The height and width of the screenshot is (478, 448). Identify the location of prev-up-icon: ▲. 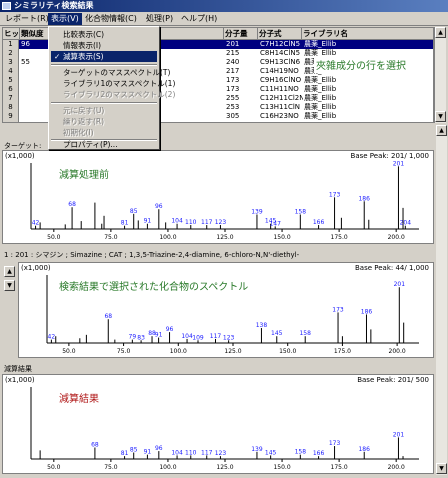
(9, 271).